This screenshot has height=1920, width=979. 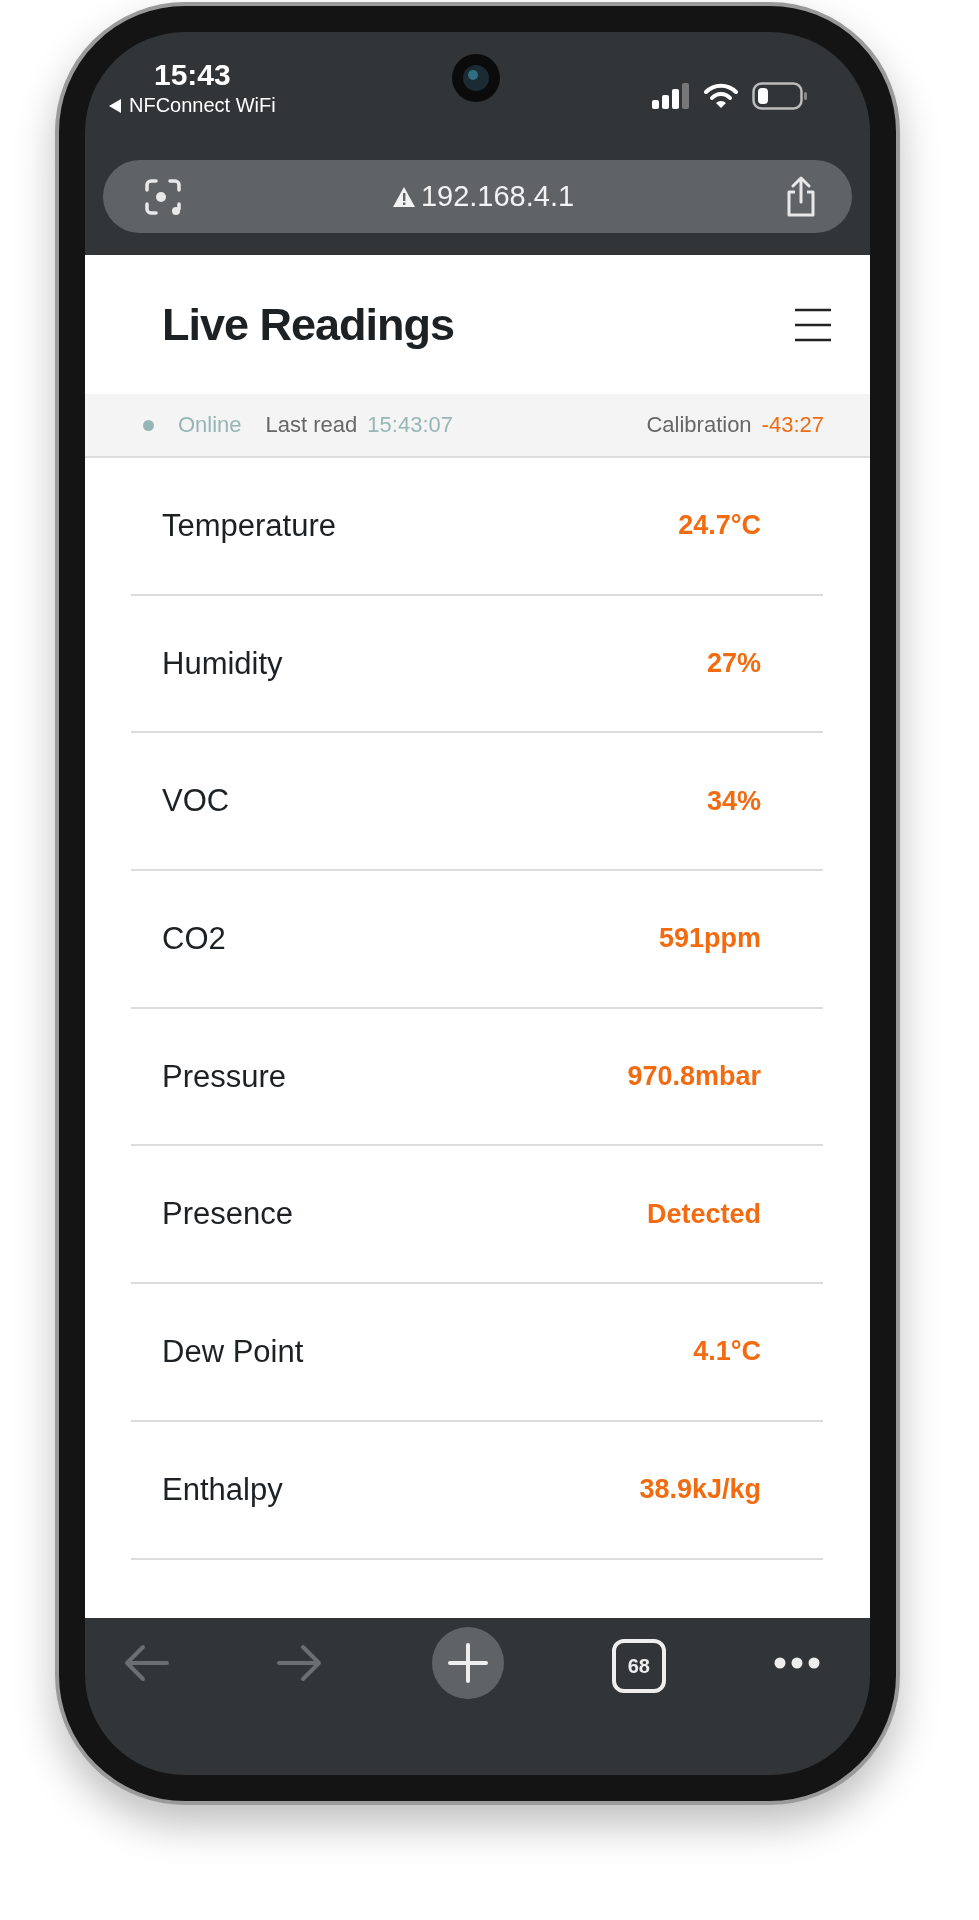 I want to click on back-to-app-link: NFConnect WiFi, so click(x=202, y=105).